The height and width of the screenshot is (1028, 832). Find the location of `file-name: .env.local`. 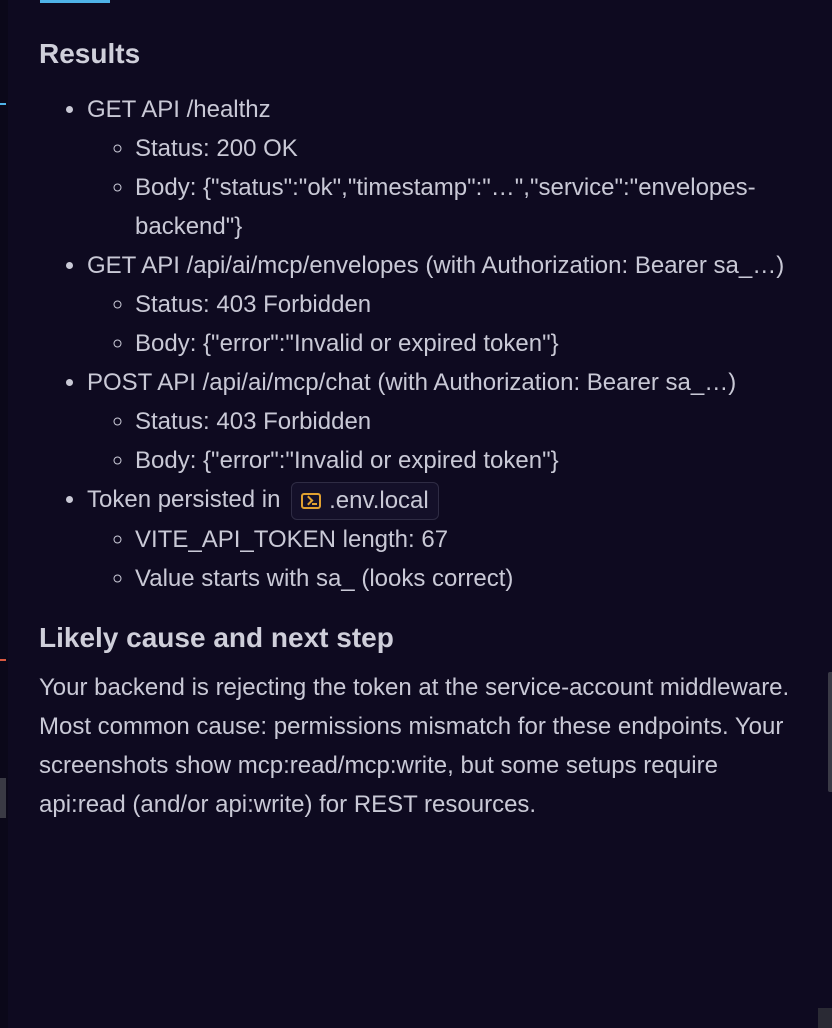

file-name: .env.local is located at coordinates (379, 500).